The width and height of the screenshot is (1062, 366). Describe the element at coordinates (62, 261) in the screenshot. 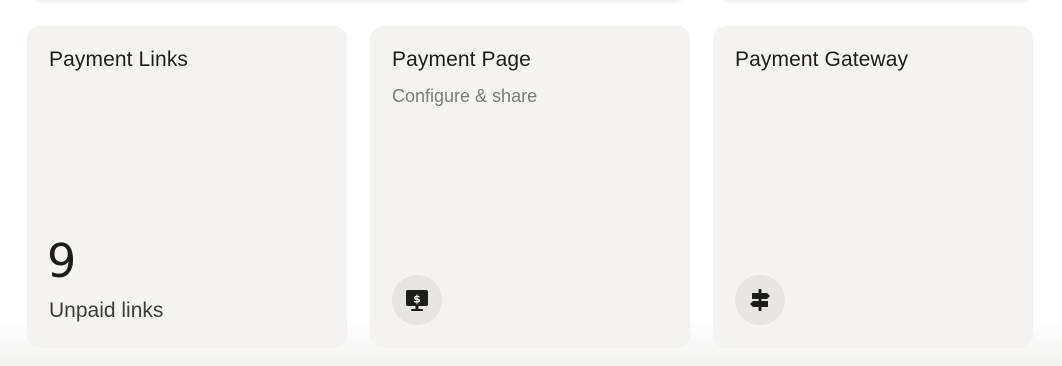

I see `unpaid-links-count: 9` at that location.